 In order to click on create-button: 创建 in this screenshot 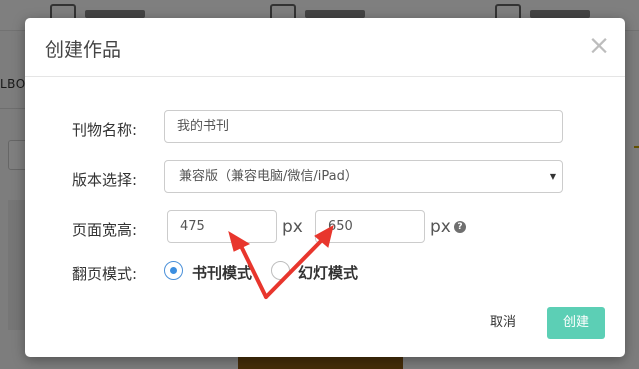, I will do `click(576, 323)`.